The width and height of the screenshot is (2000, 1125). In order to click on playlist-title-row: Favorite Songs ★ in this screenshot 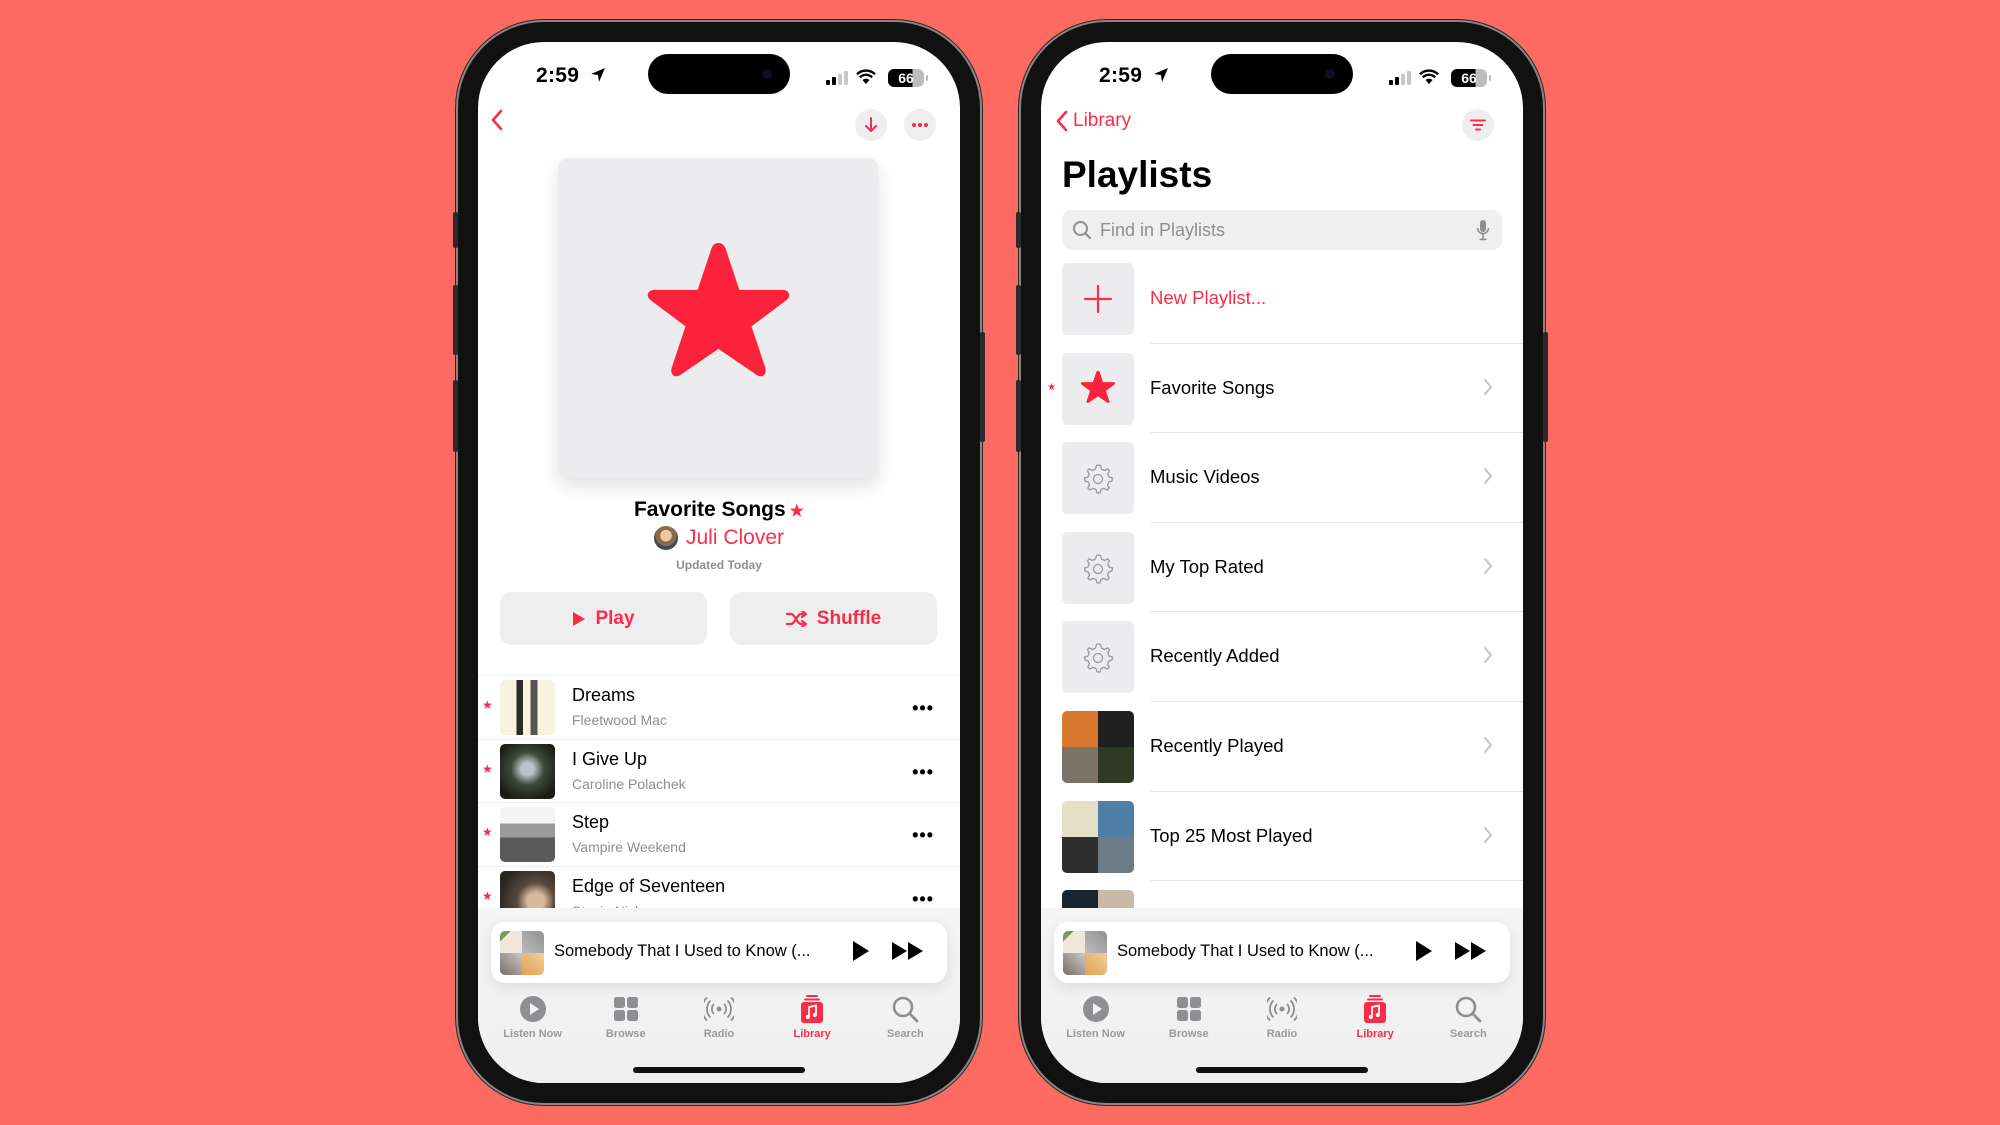, I will do `click(719, 510)`.